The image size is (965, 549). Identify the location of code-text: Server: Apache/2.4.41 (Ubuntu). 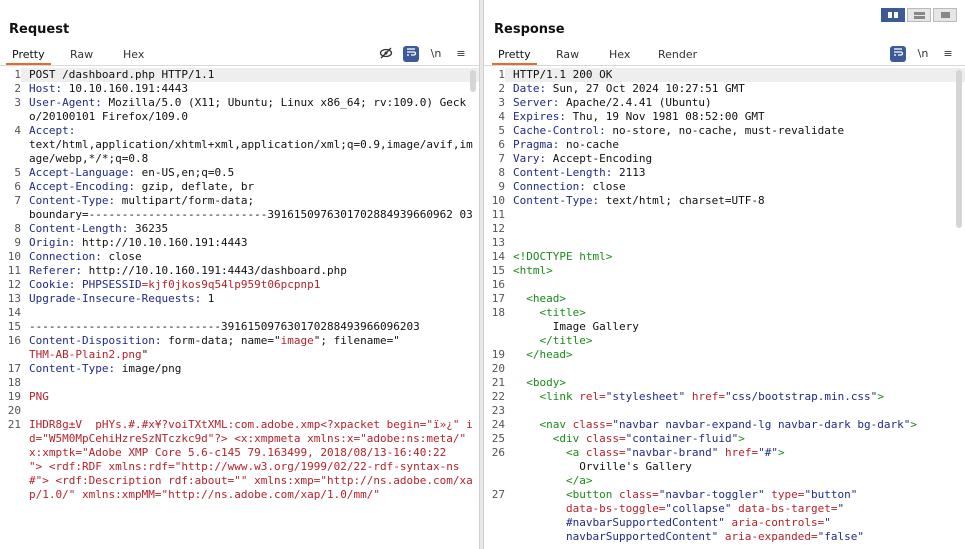
(735, 103).